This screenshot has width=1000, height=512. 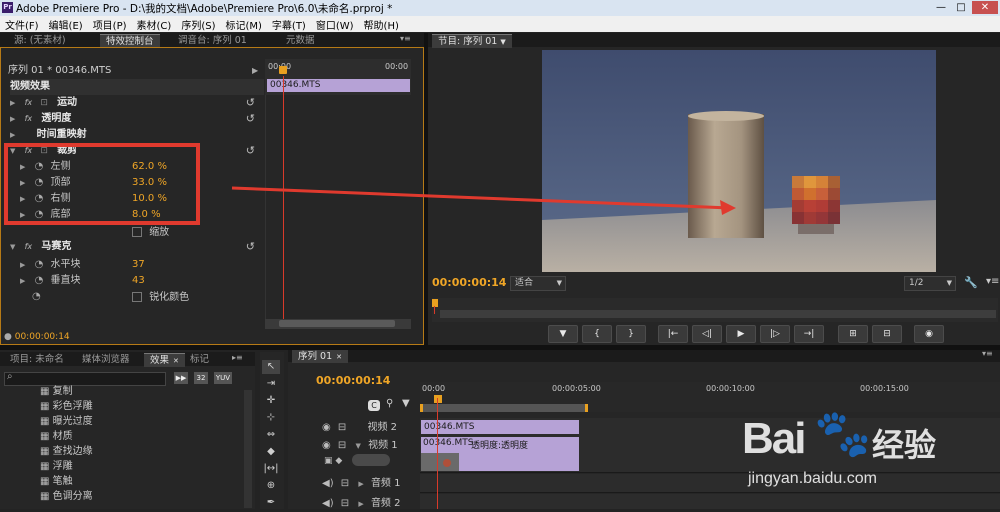 What do you see at coordinates (66, 407) in the screenshot?
I see `list-item: ▦ 彩色浮雕` at bounding box center [66, 407].